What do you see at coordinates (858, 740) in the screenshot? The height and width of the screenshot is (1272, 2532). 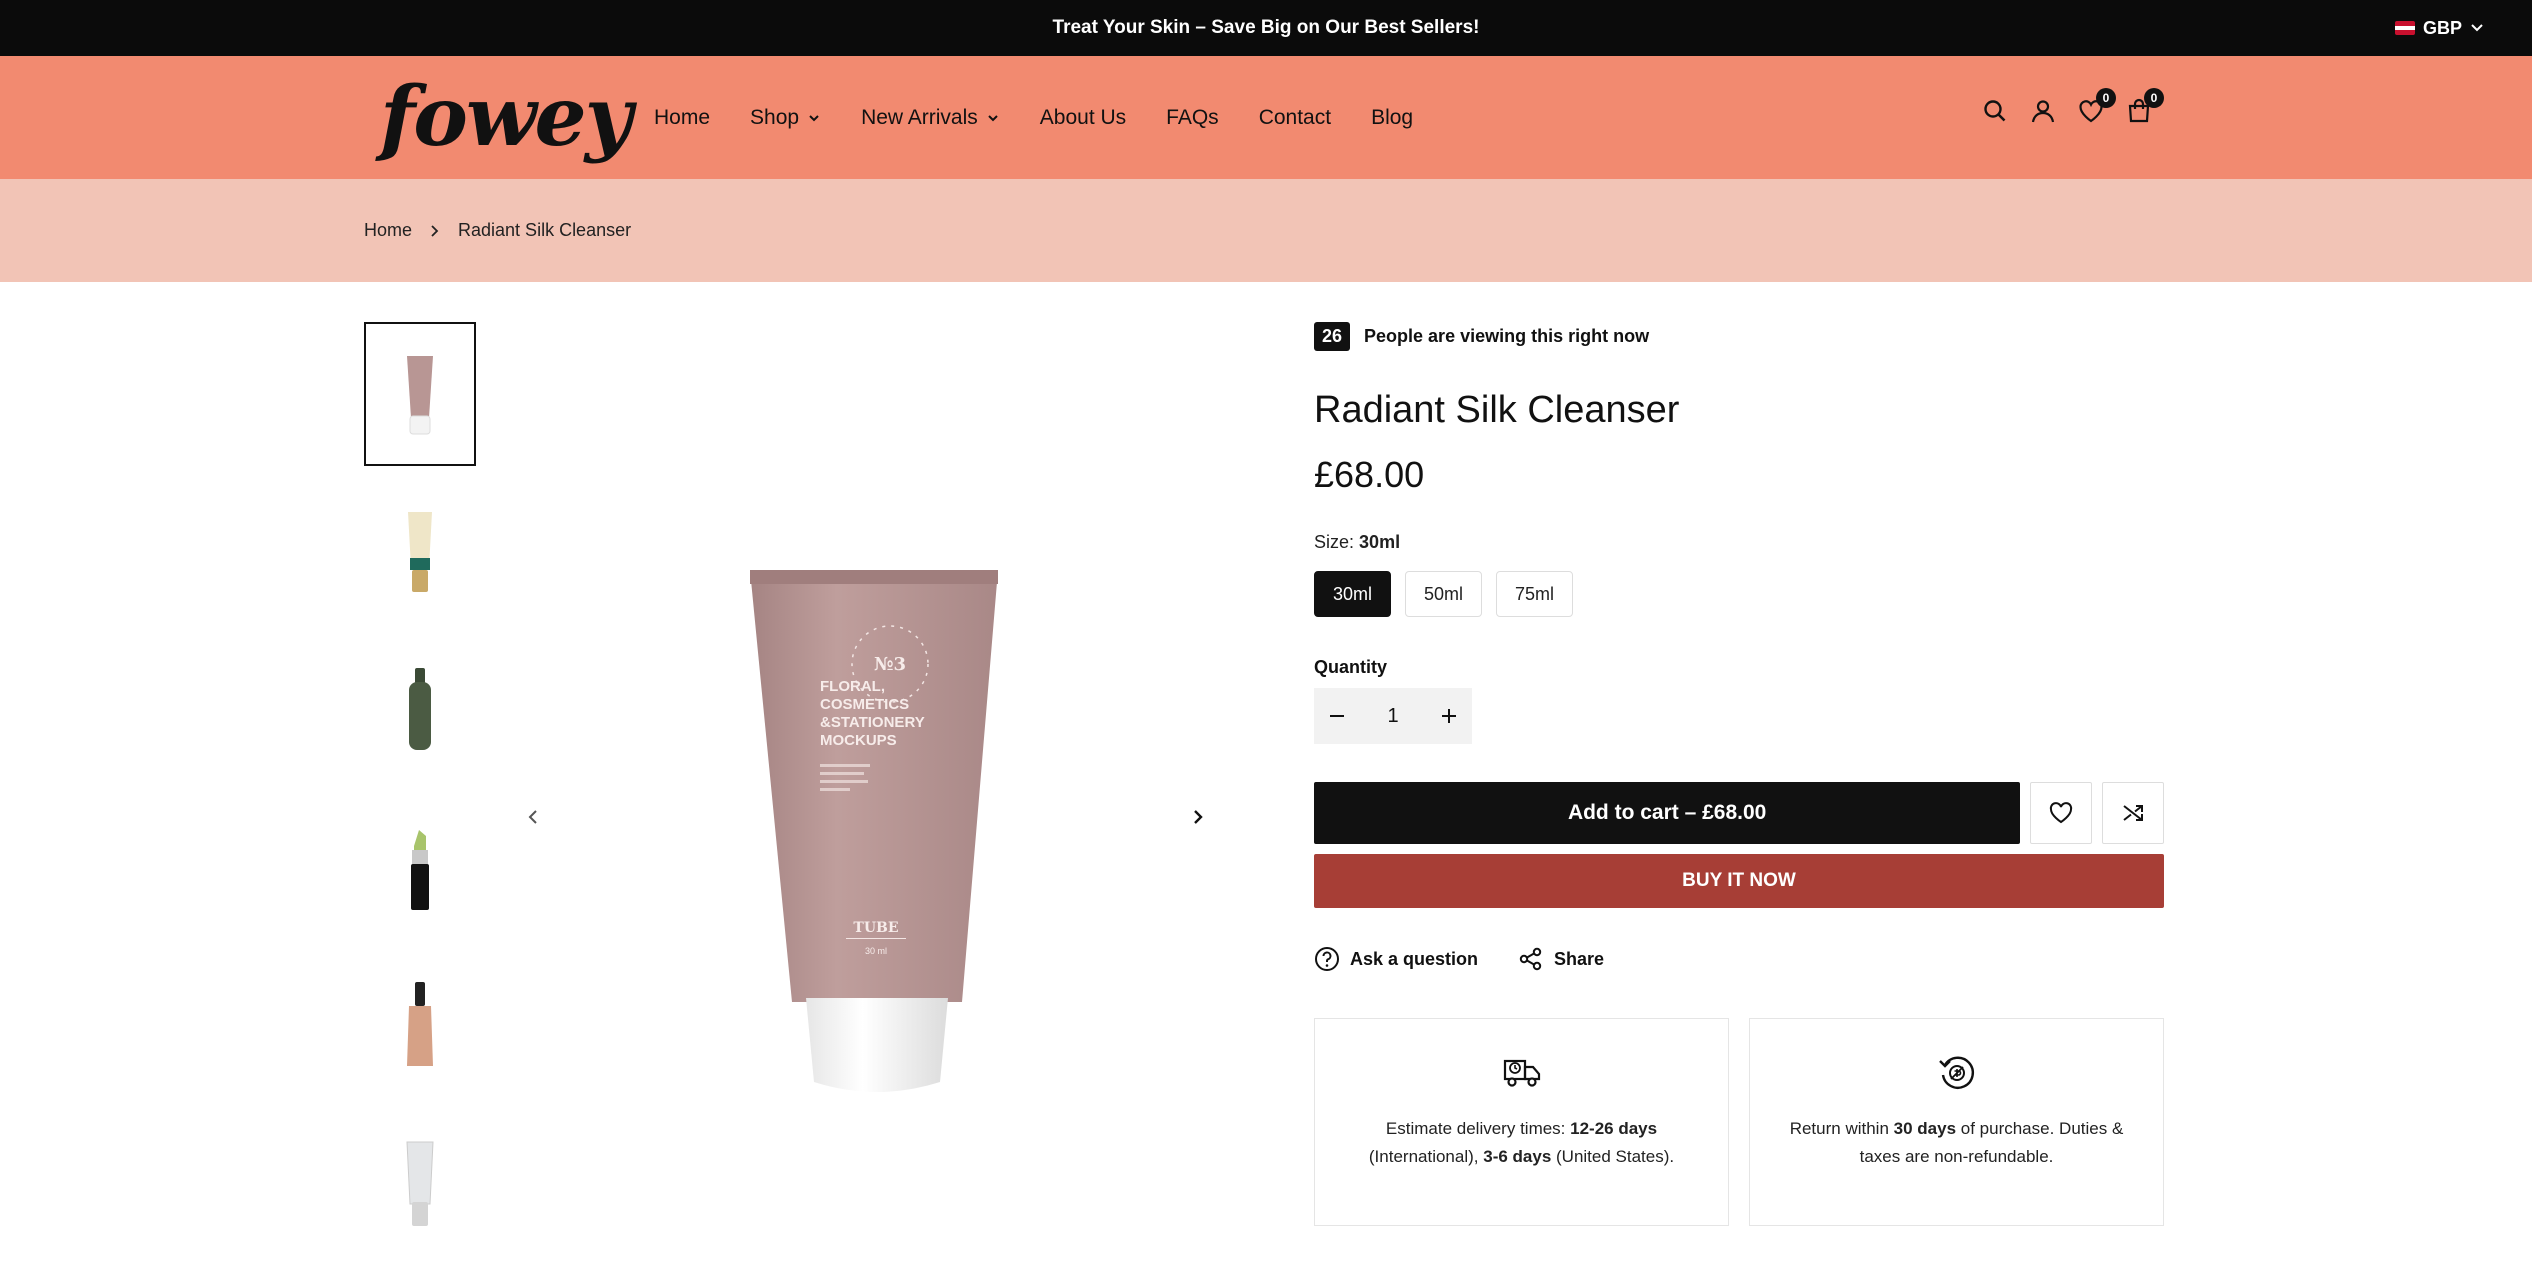 I see `tube-headline-4: MOCKUPS` at bounding box center [858, 740].